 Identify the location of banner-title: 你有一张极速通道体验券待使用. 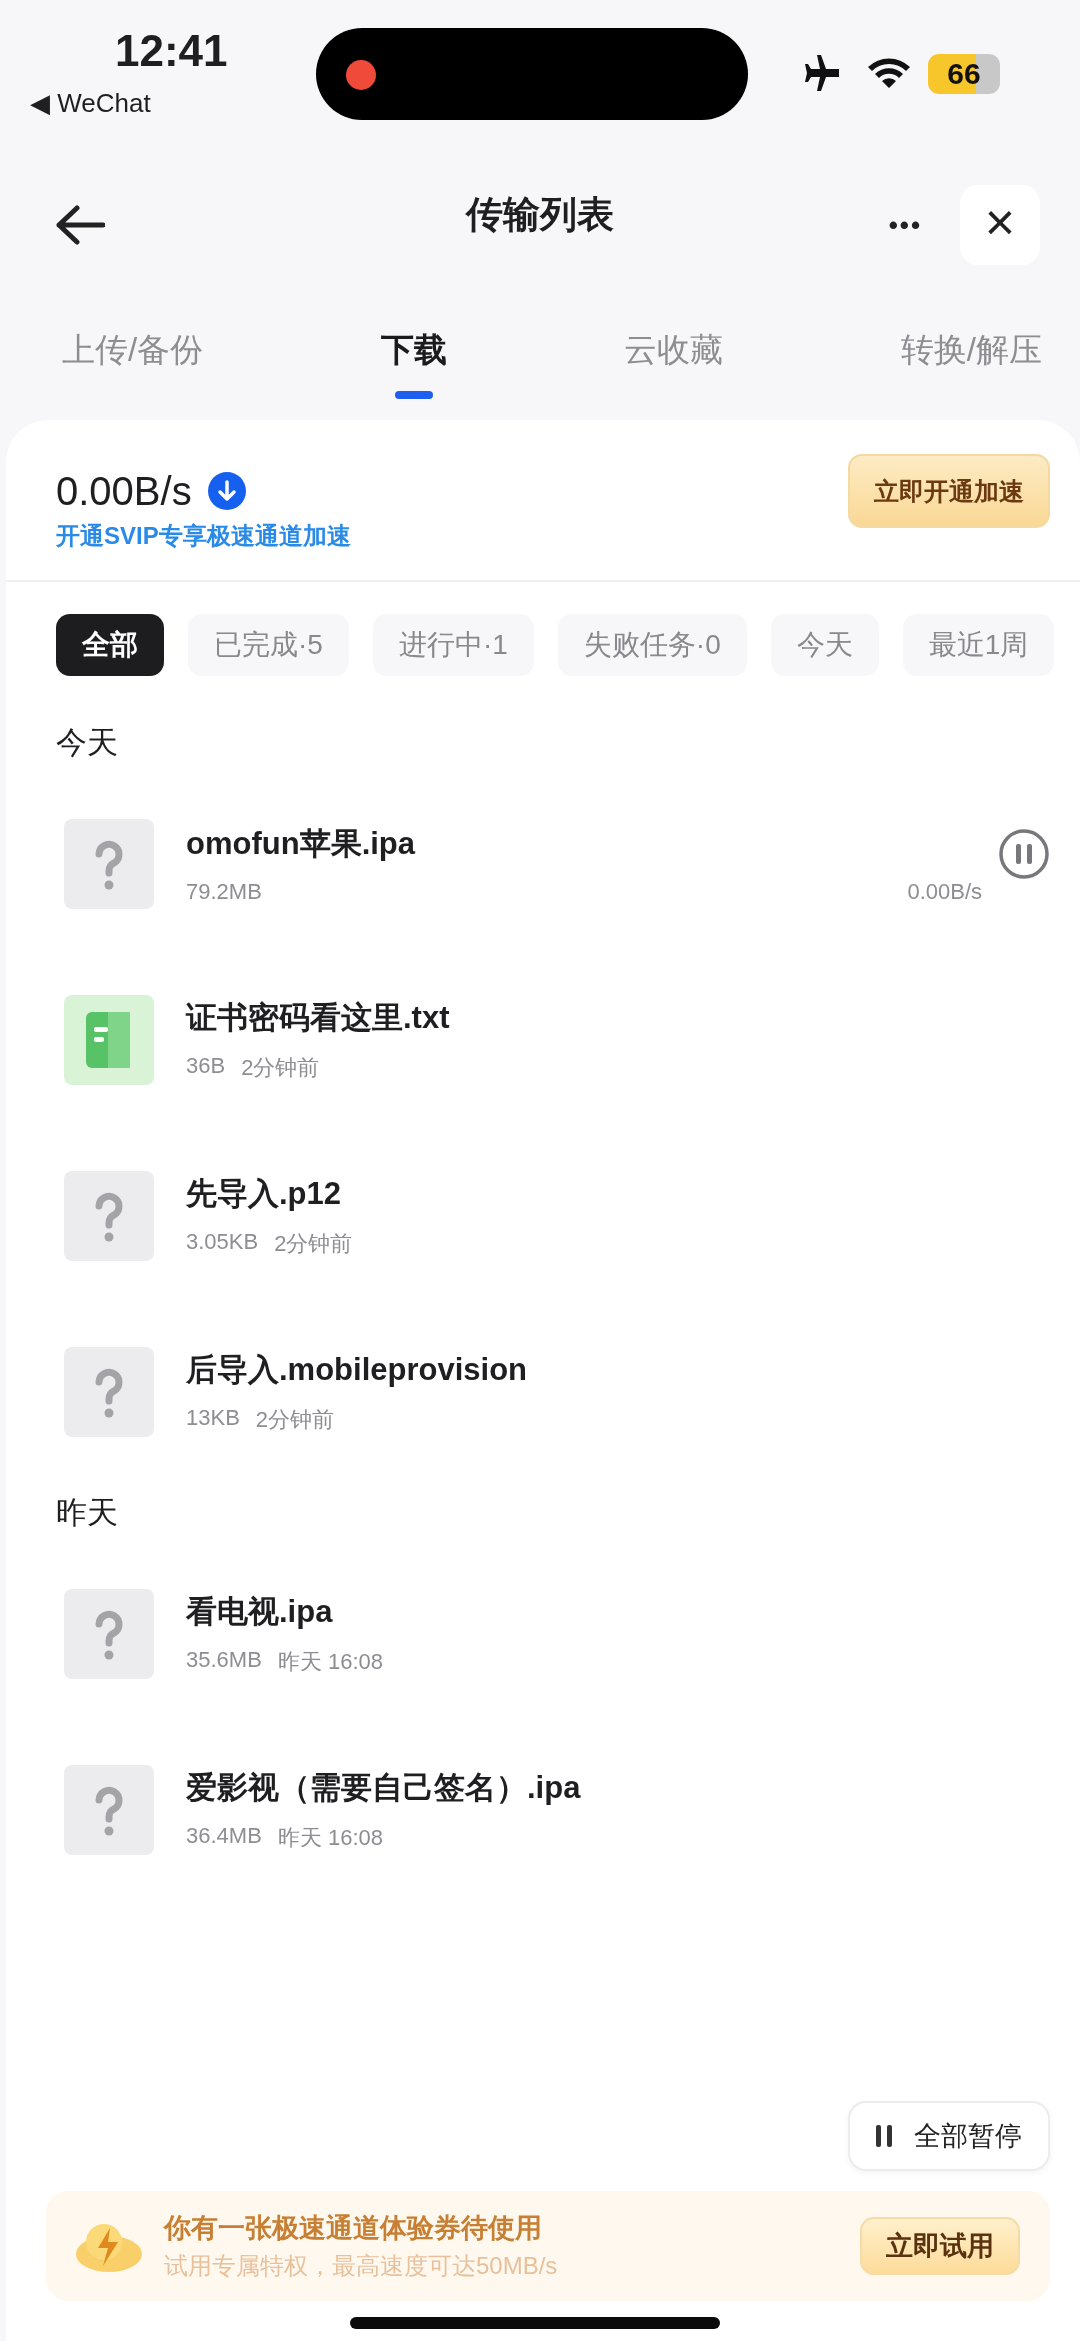
(353, 2228).